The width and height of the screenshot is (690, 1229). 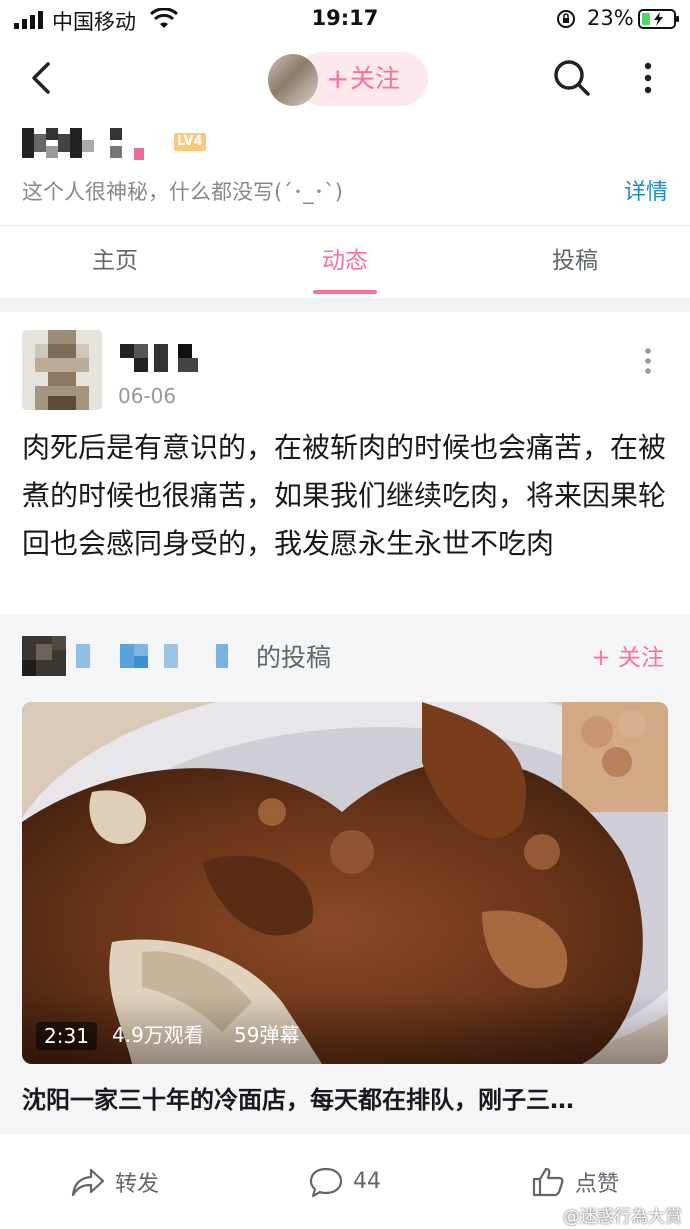 What do you see at coordinates (367, 1181) in the screenshot?
I see `comment-count: 44` at bounding box center [367, 1181].